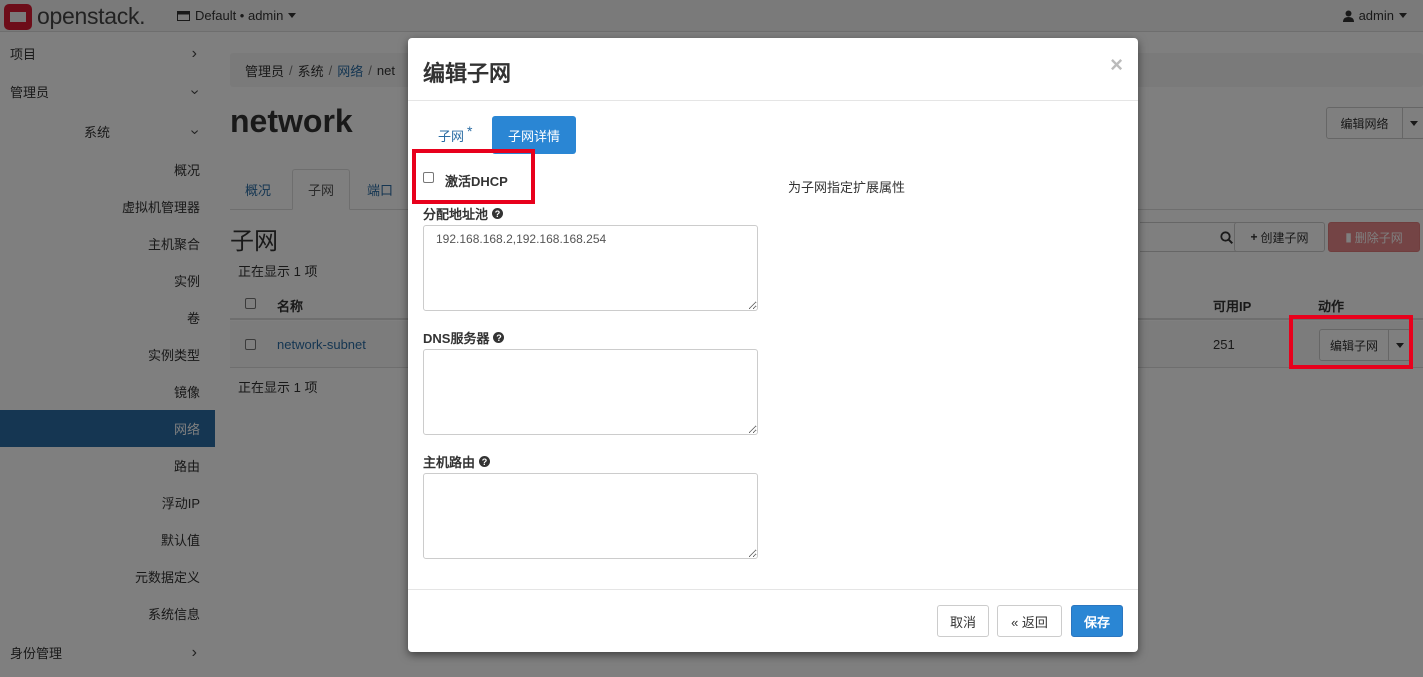 The width and height of the screenshot is (1423, 677). Describe the element at coordinates (1116, 65) in the screenshot. I see `close-icon: ×` at that location.